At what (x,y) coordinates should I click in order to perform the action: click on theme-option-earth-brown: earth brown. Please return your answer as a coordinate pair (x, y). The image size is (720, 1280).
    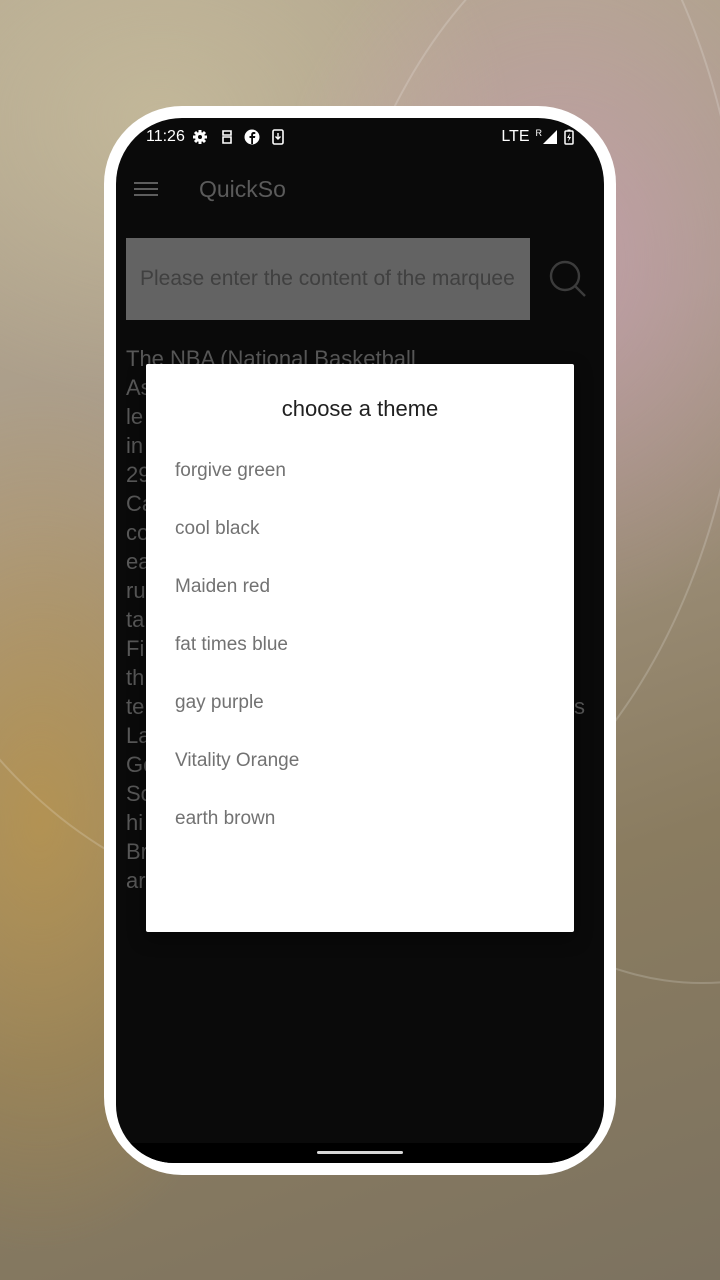
    Looking at the image, I should click on (360, 819).